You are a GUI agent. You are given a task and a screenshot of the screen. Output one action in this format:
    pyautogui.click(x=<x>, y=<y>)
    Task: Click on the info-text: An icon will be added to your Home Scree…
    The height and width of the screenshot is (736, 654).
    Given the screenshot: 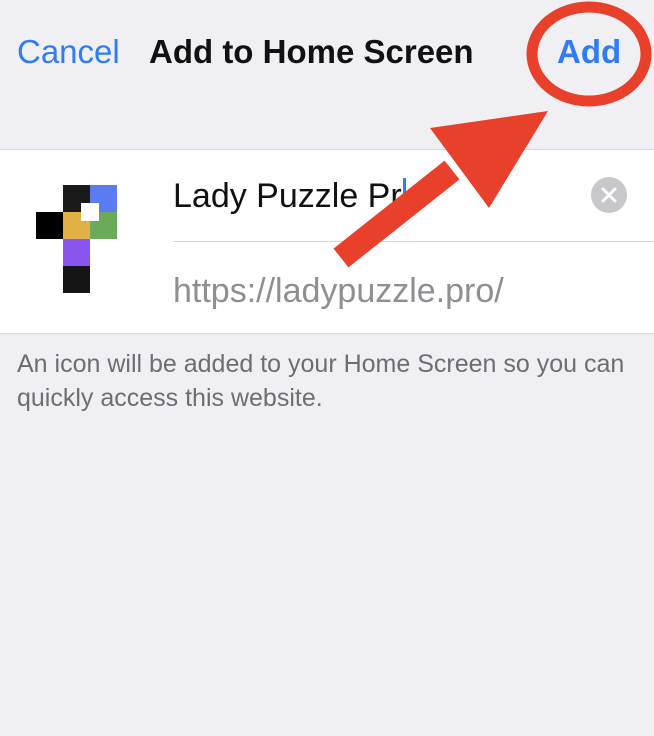 What is the action you would take?
    pyautogui.click(x=321, y=381)
    